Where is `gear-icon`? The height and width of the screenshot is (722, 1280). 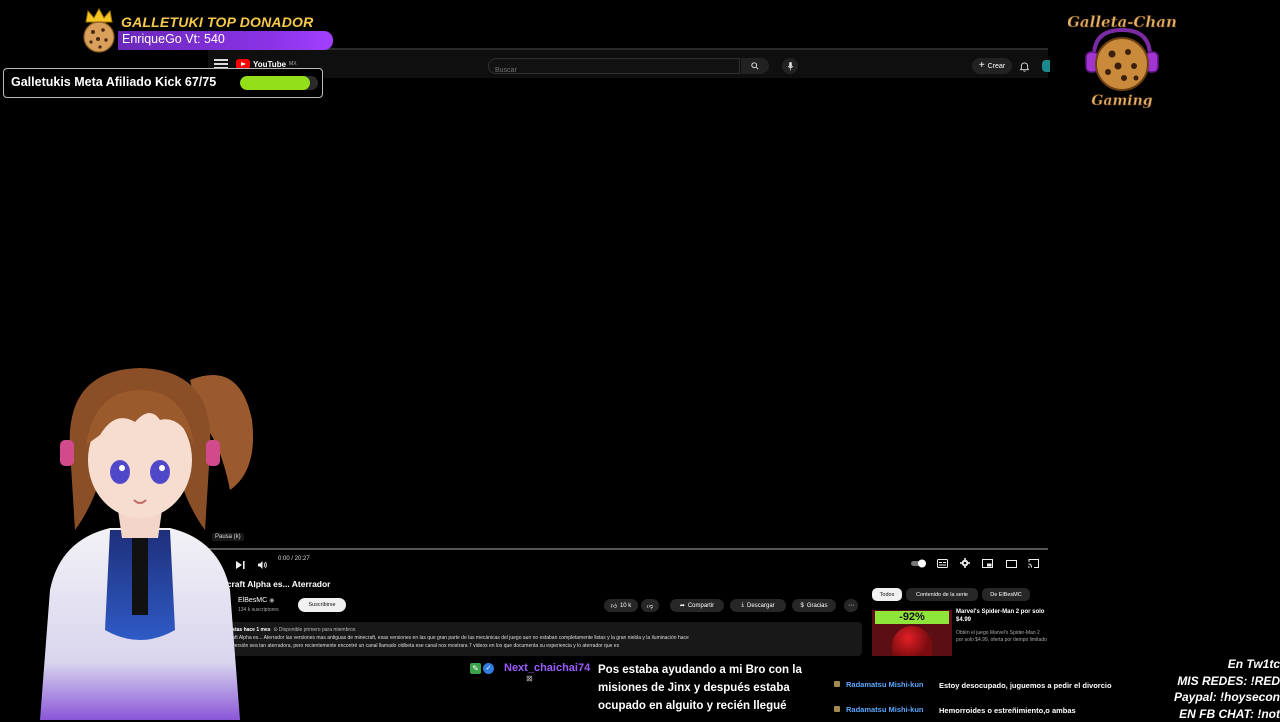
gear-icon is located at coordinates (965, 563).